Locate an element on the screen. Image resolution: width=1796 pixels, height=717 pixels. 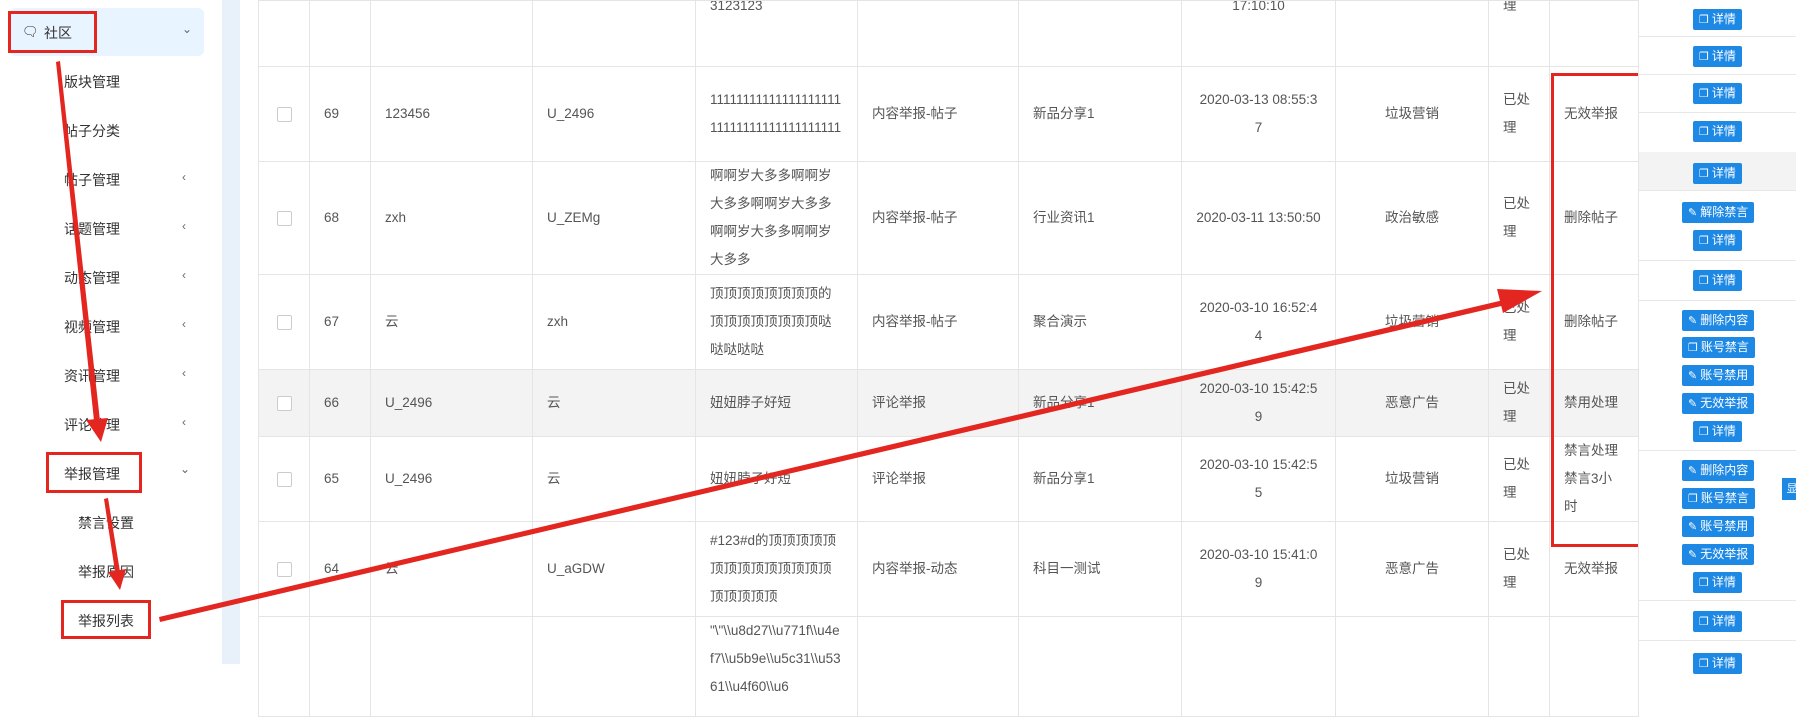
sidebar-item-videos: 视频管理 is located at coordinates (92, 327).